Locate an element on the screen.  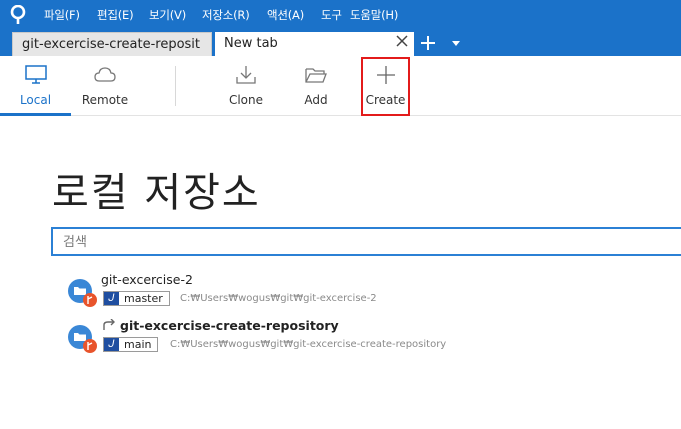
toolbar: Local Remote Clone Add Create is located at coordinates (340, 86).